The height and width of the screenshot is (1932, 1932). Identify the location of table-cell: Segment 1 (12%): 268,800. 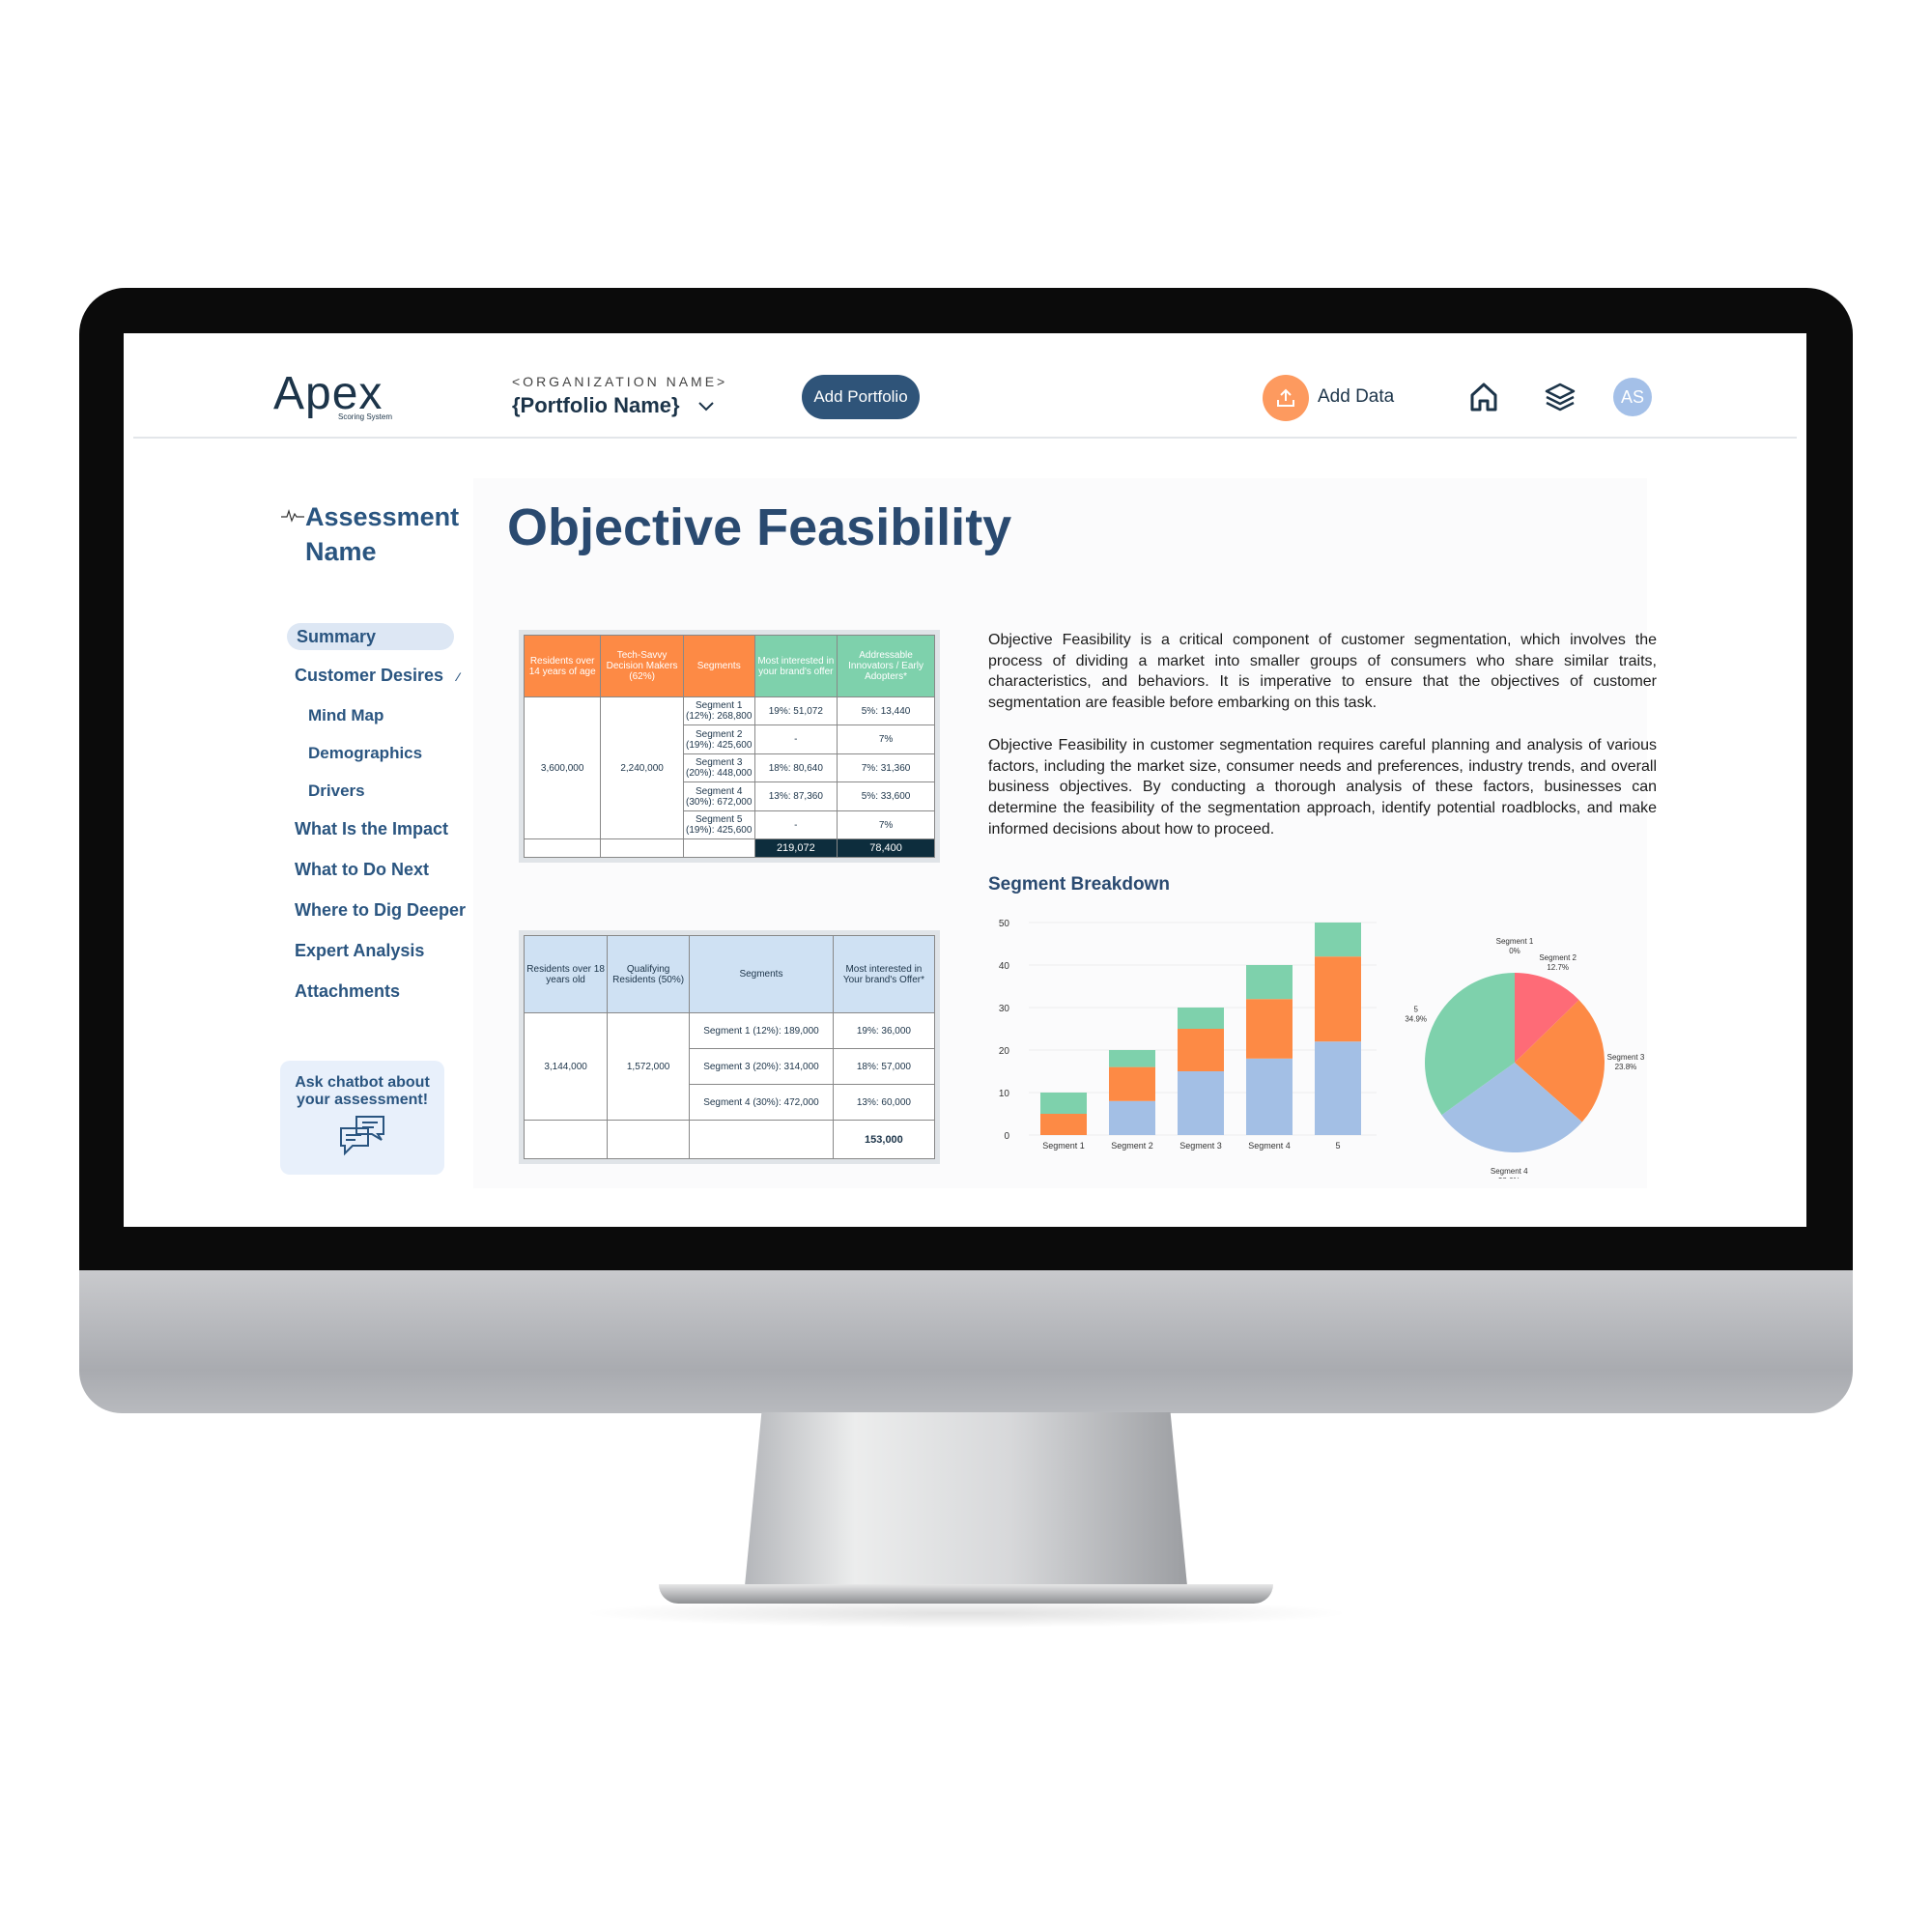
(718, 711).